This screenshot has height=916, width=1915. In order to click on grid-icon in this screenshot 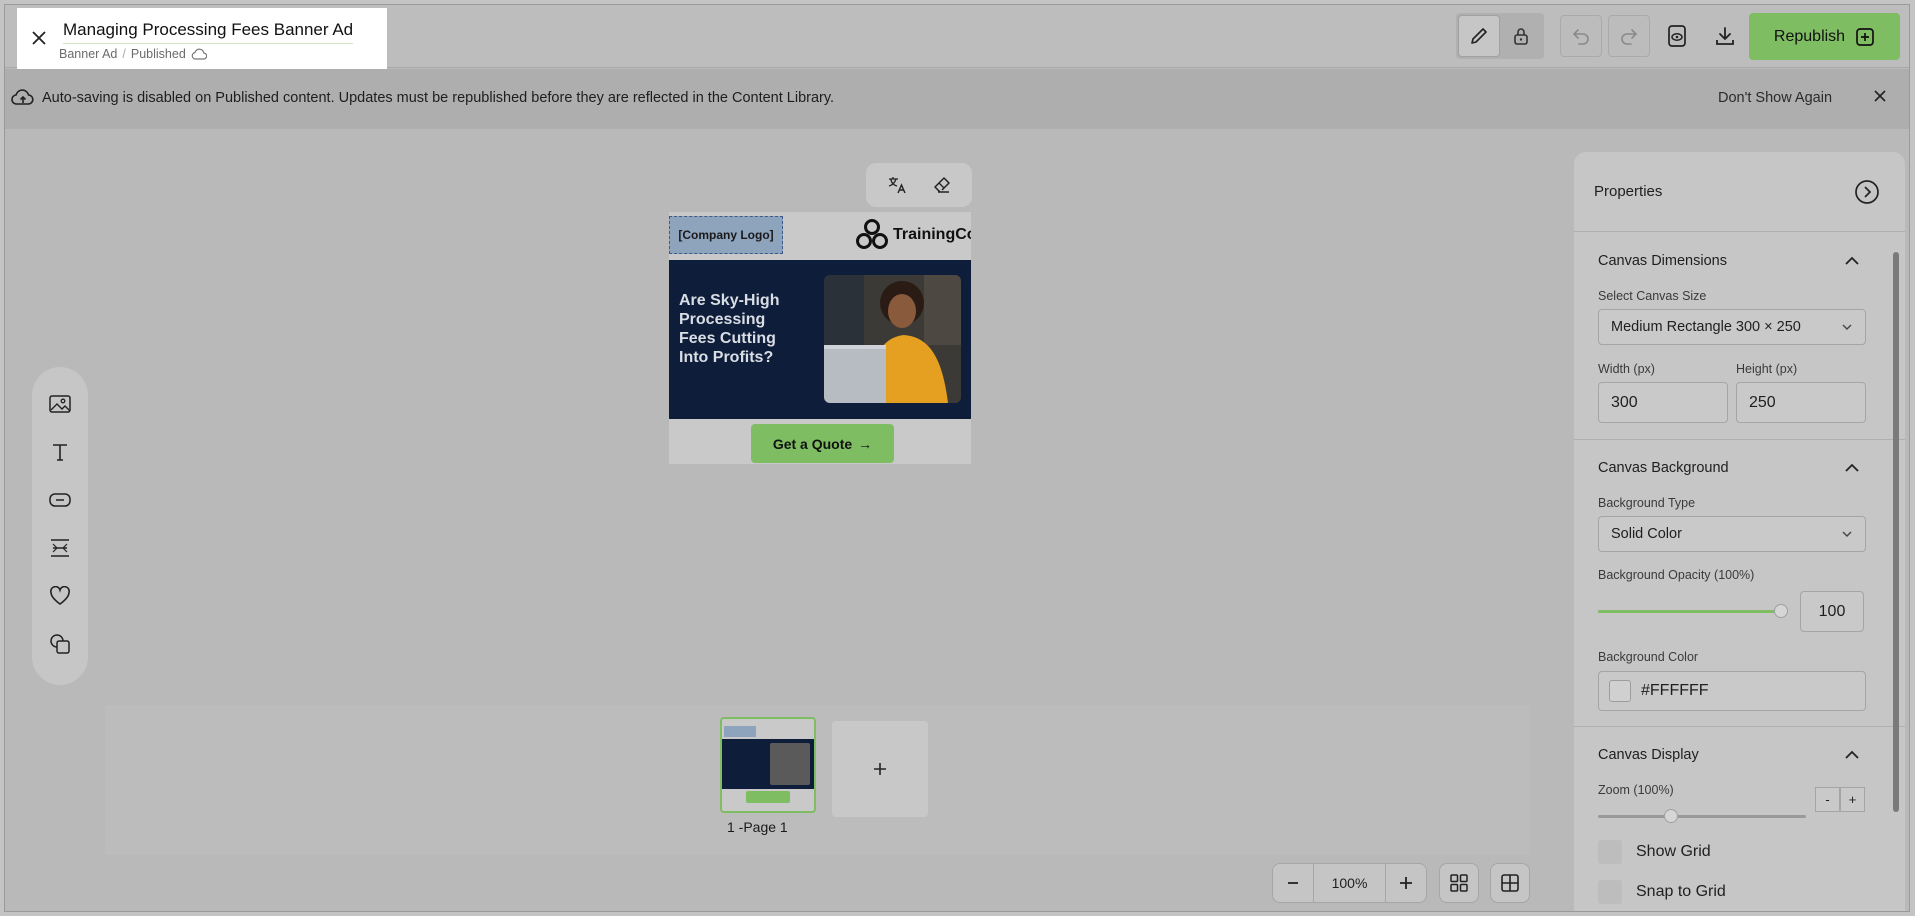, I will do `click(1459, 883)`.